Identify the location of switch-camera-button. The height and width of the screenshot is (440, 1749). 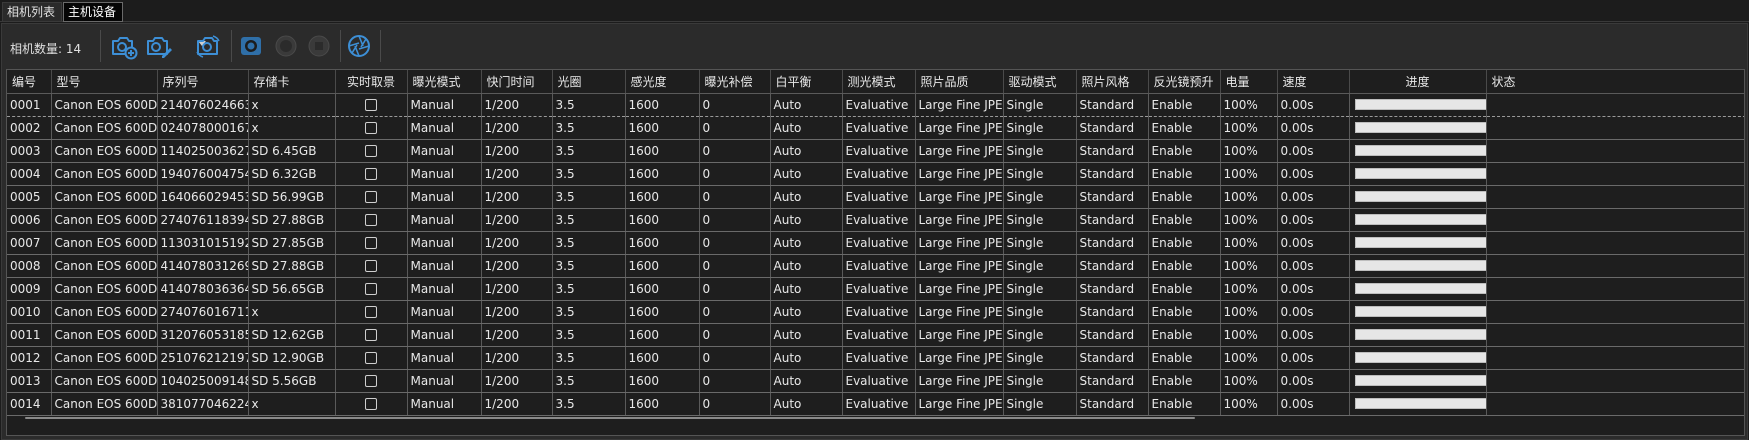
(208, 46).